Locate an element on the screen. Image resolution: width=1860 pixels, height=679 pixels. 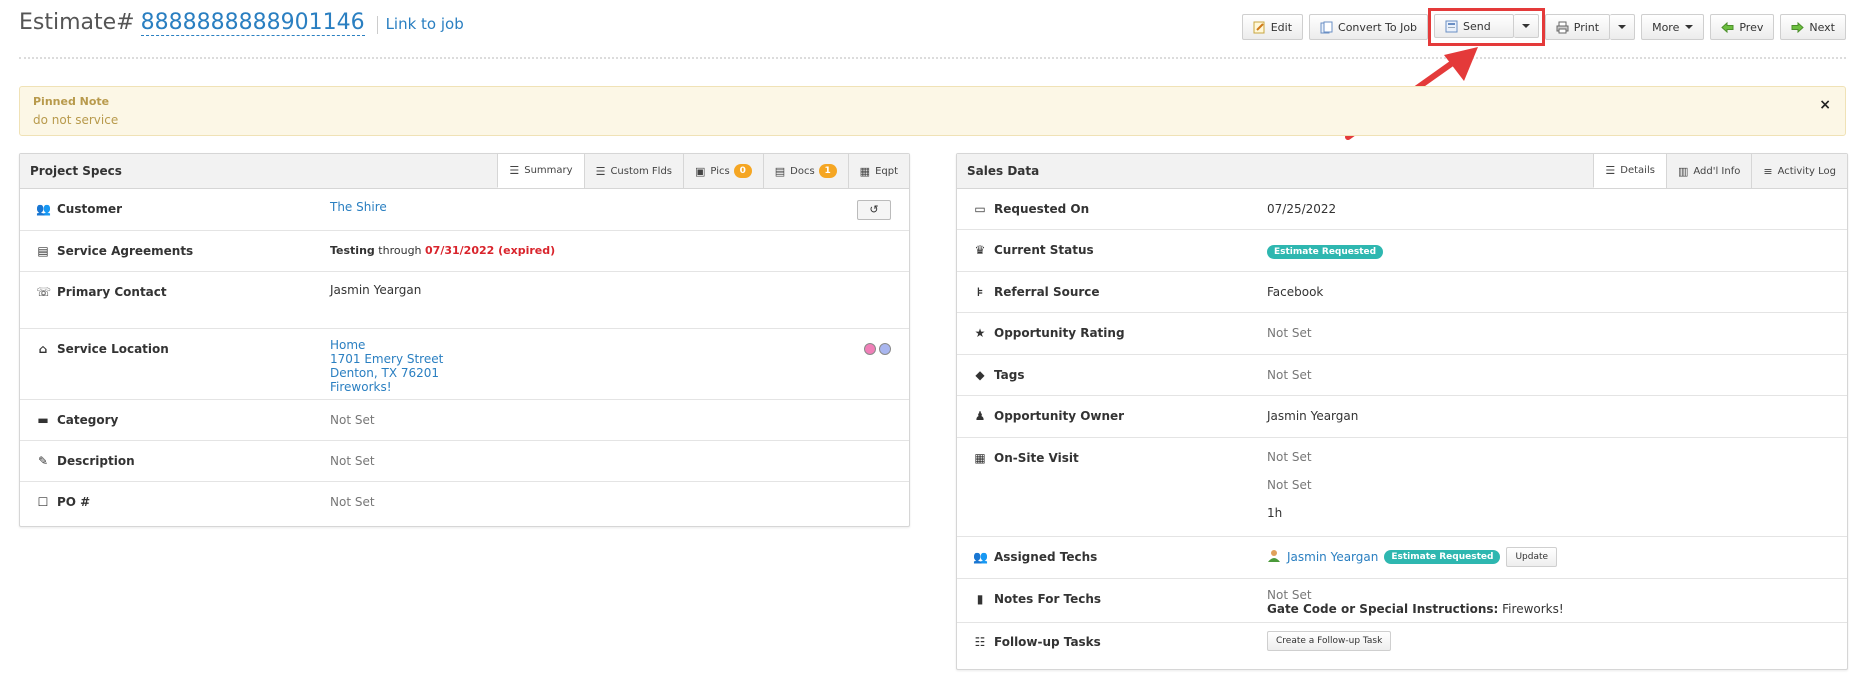
calendar-icon: ▭ is located at coordinates (980, 209).